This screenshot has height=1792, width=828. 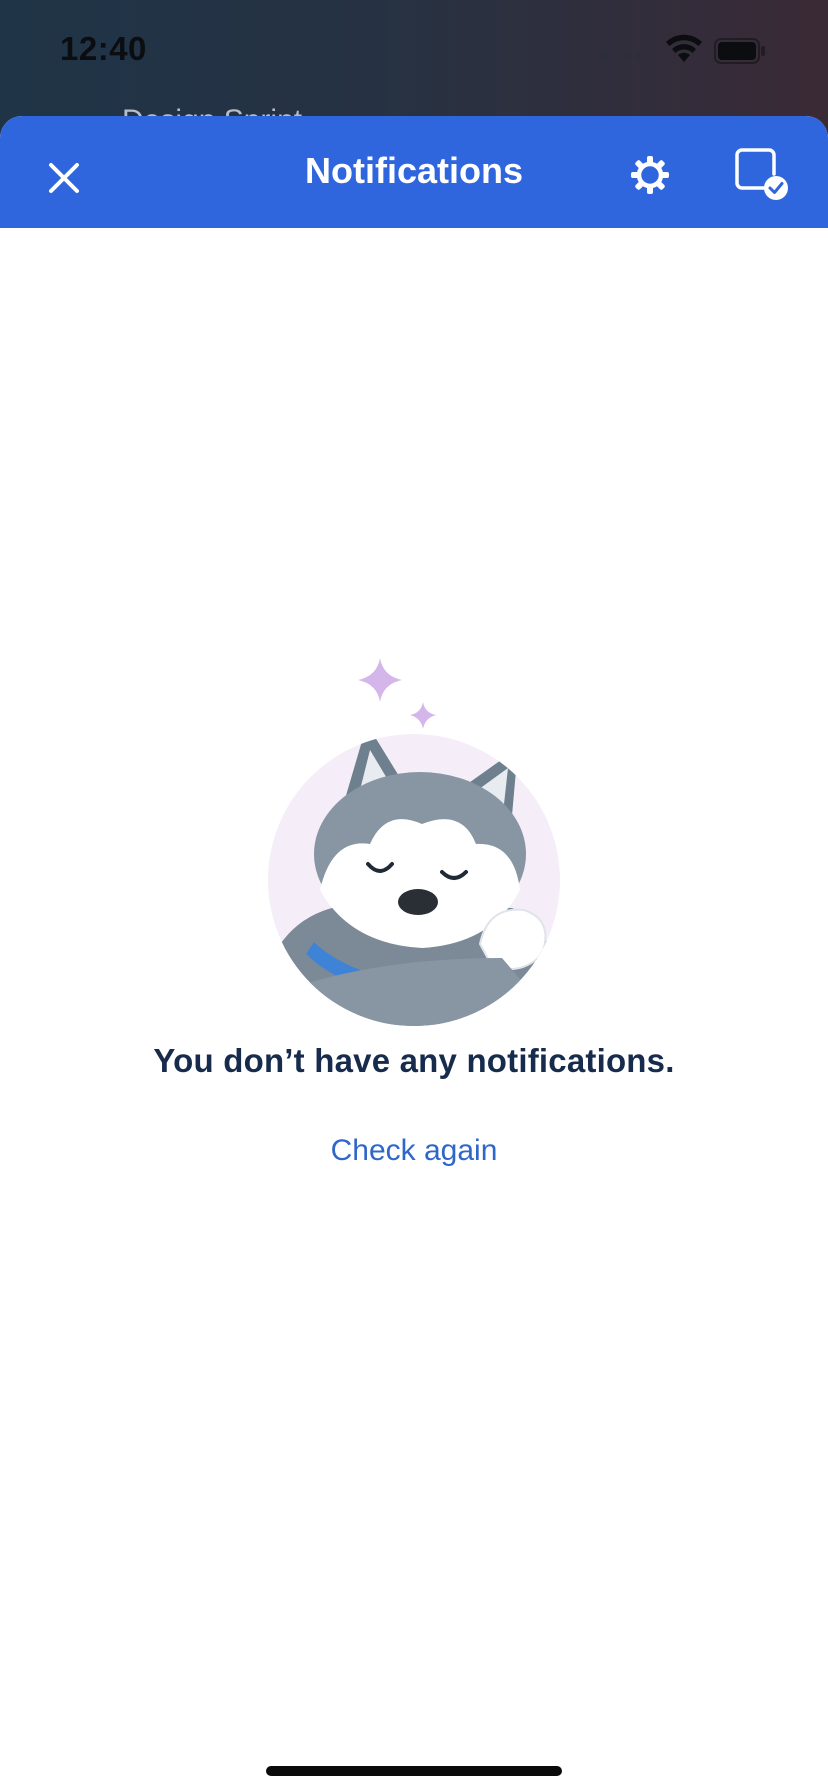 What do you see at coordinates (103, 48) in the screenshot?
I see `status-time: 12:40` at bounding box center [103, 48].